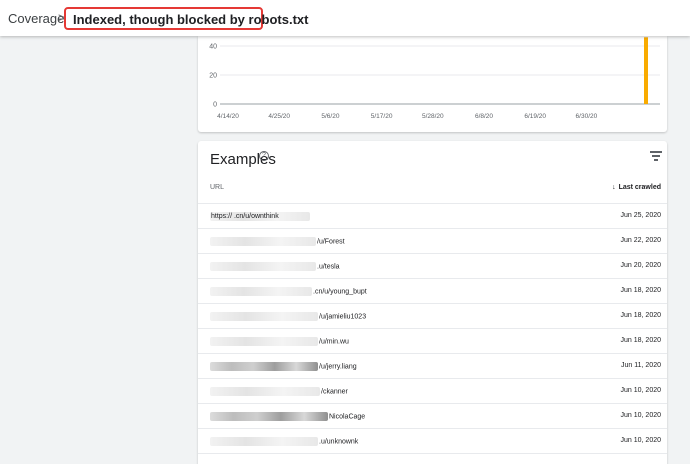 The height and width of the screenshot is (464, 690). Describe the element at coordinates (334, 342) in the screenshot. I see `row-url-text: /u/min.wu` at that location.